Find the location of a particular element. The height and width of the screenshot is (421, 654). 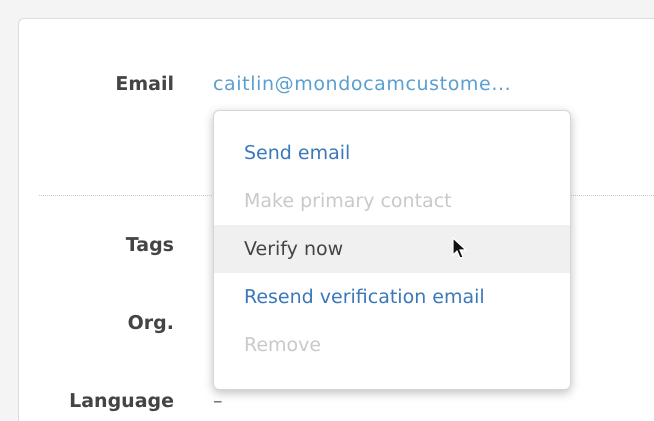

field-value: – is located at coordinates (217, 401).